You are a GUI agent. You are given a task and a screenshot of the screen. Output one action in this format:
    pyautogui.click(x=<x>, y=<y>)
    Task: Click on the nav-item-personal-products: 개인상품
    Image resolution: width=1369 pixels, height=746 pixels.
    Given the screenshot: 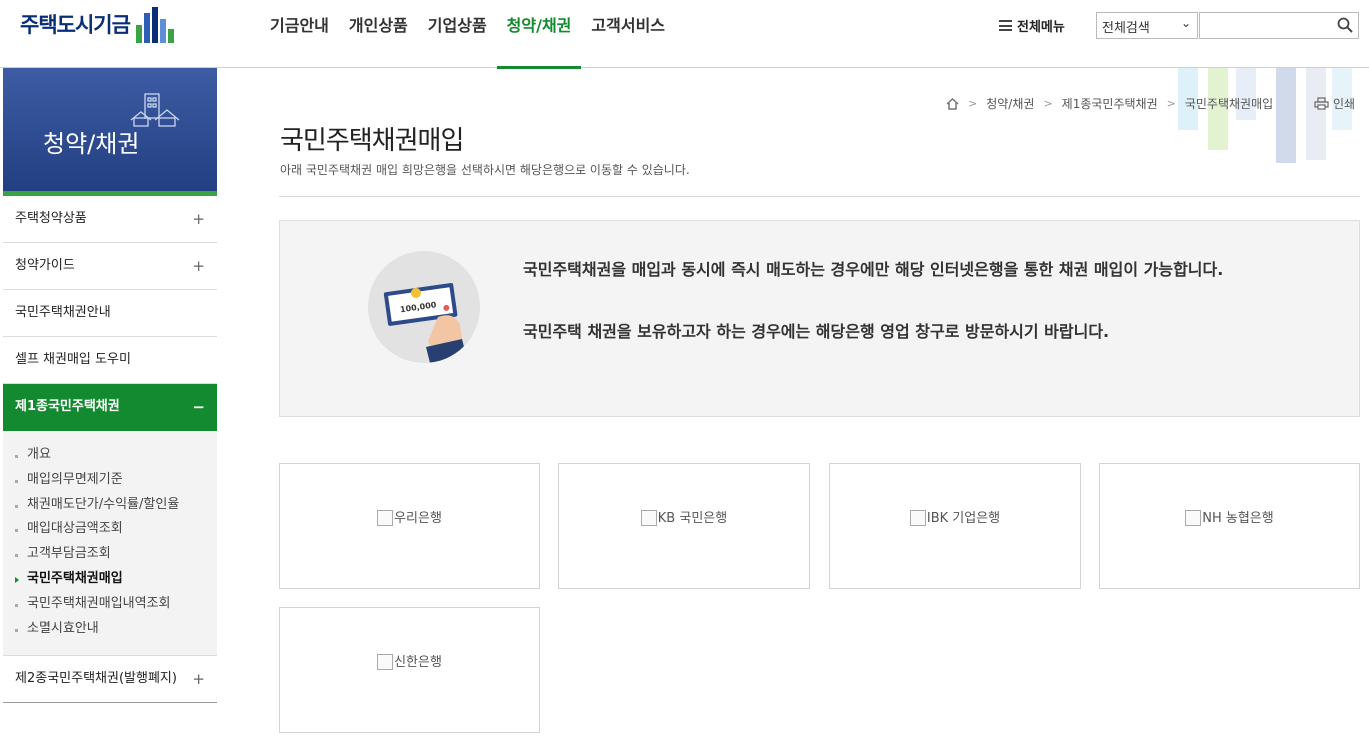 What is the action you would take?
    pyautogui.click(x=378, y=34)
    